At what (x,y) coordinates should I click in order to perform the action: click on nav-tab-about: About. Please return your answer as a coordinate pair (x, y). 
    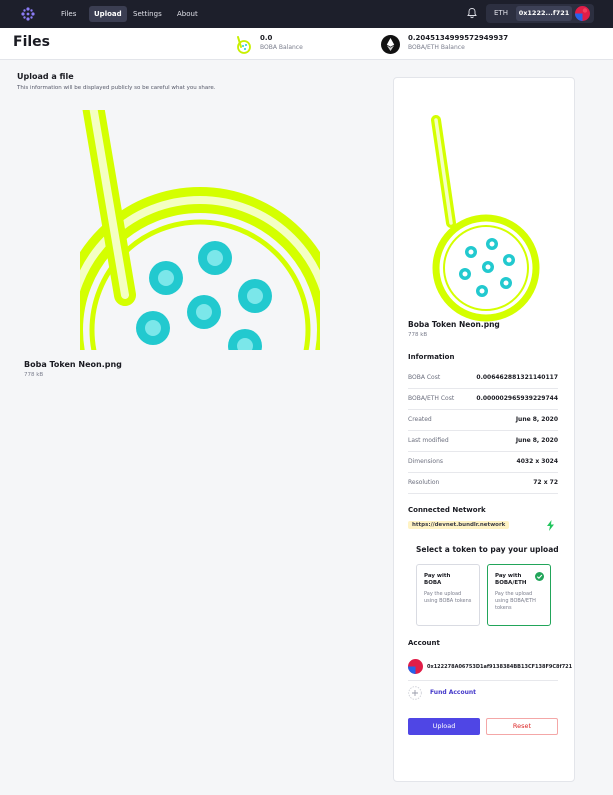
    Looking at the image, I should click on (187, 14).